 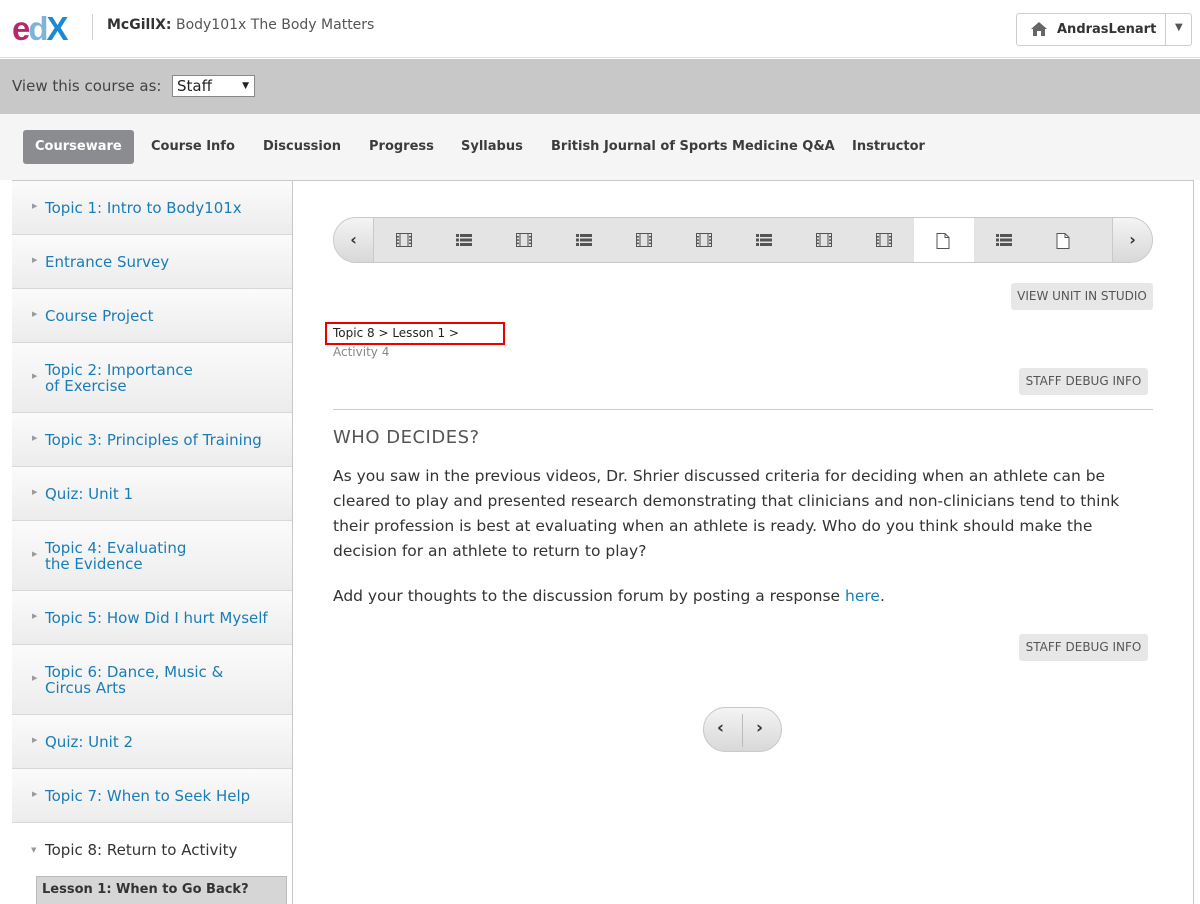 I want to click on sequence-nav: ‹ ›, so click(x=743, y=240).